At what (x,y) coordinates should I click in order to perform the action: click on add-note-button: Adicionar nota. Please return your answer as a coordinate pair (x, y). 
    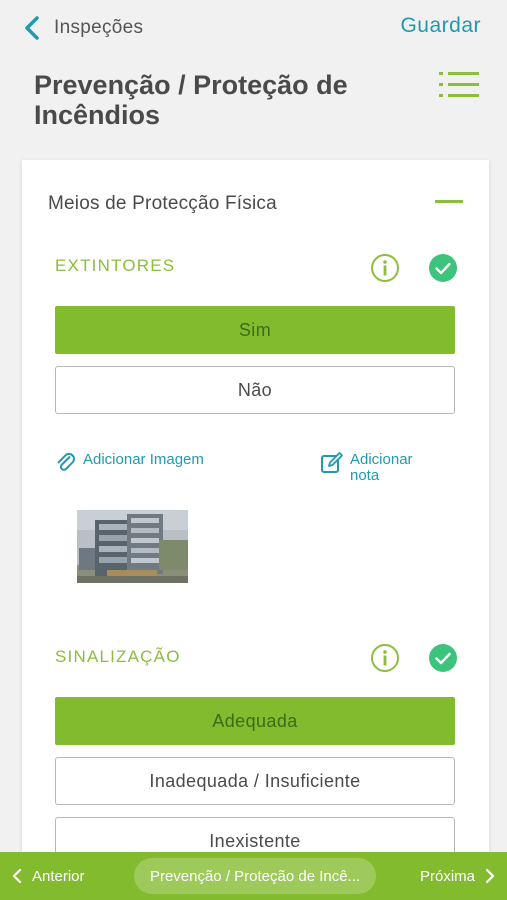
    Looking at the image, I should click on (380, 468).